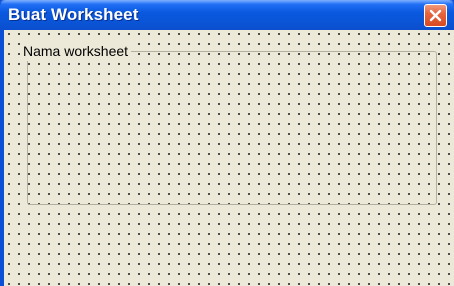  I want to click on window-title: Buat Worksheet, so click(73, 14).